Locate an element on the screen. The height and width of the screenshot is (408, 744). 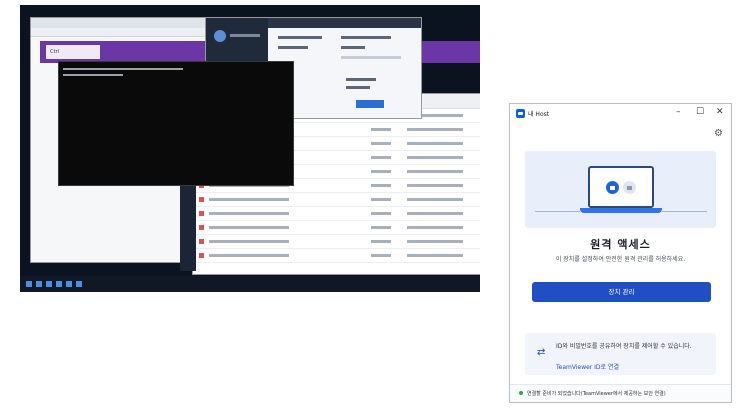
remote-purple-tab: Ctrl is located at coordinates (73, 52).